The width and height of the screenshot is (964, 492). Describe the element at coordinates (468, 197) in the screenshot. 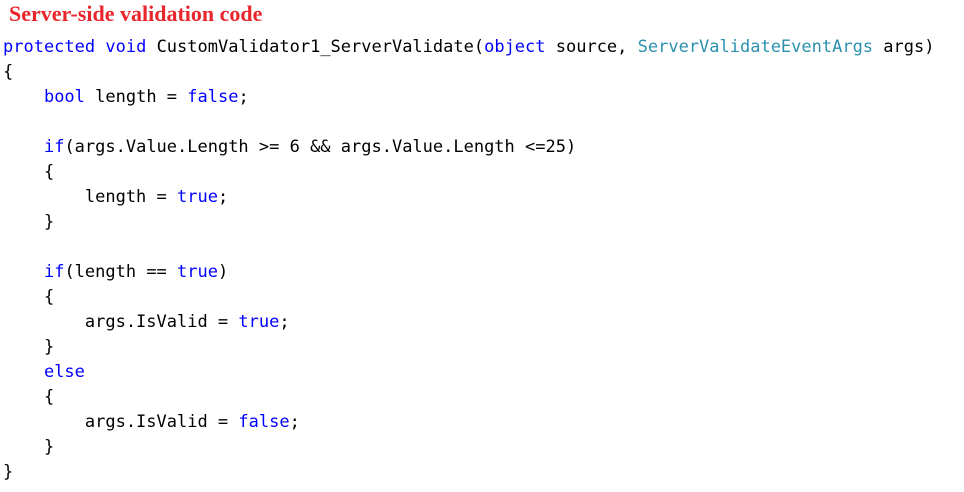

I see `code-line: length = true;` at that location.